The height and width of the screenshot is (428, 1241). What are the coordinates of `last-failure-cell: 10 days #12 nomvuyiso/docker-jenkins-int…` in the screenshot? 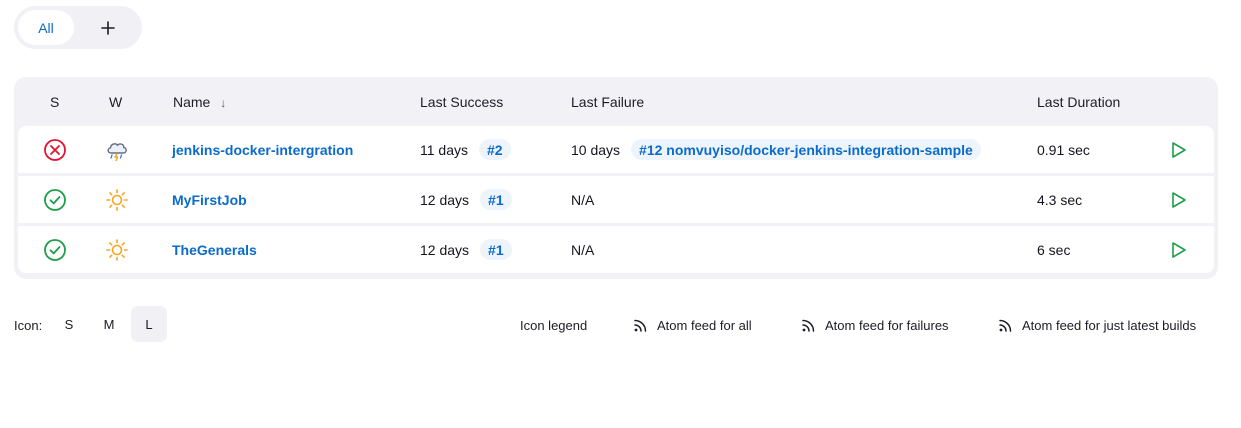 It's located at (776, 149).